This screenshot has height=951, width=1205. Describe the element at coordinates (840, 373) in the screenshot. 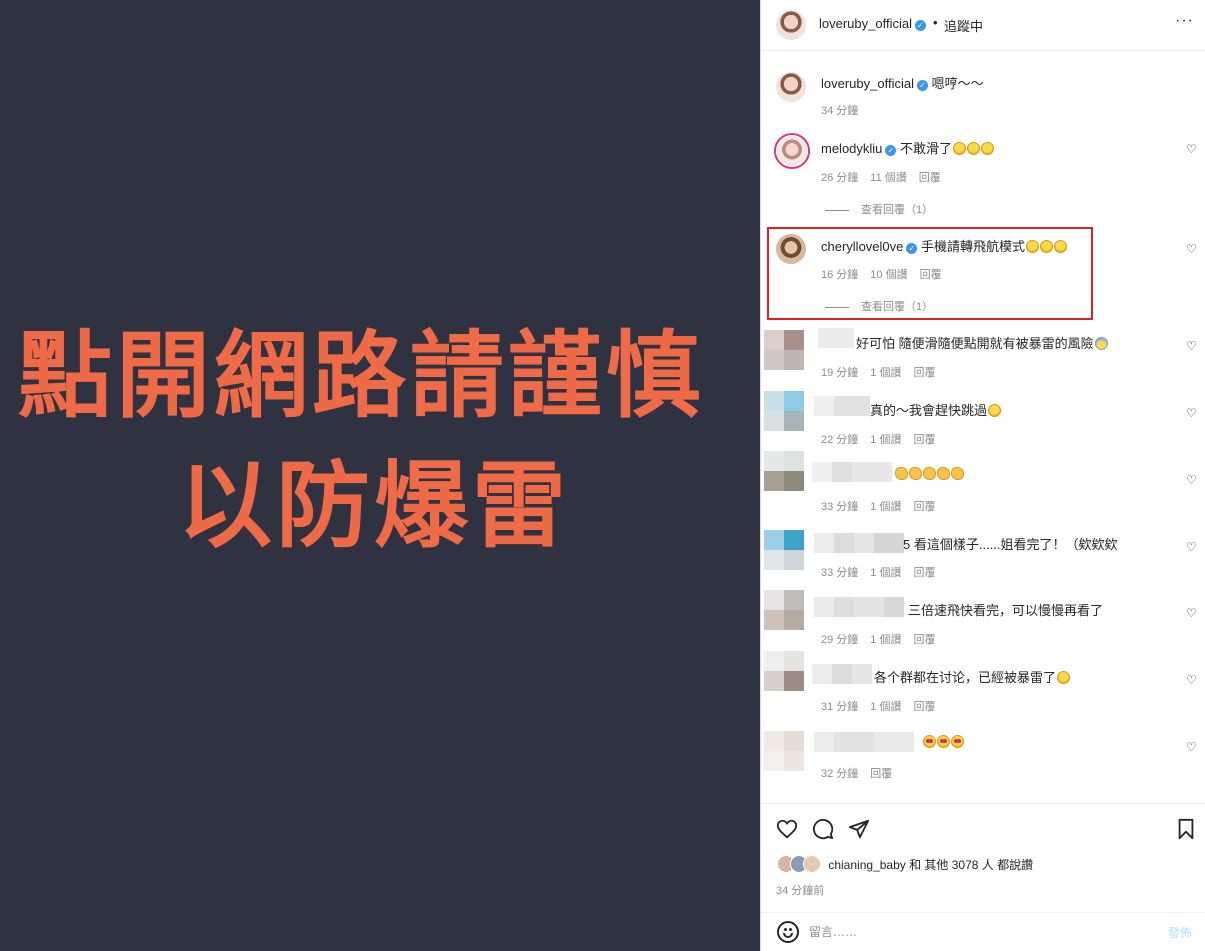

I see `comment-time: 19 分鐘` at that location.